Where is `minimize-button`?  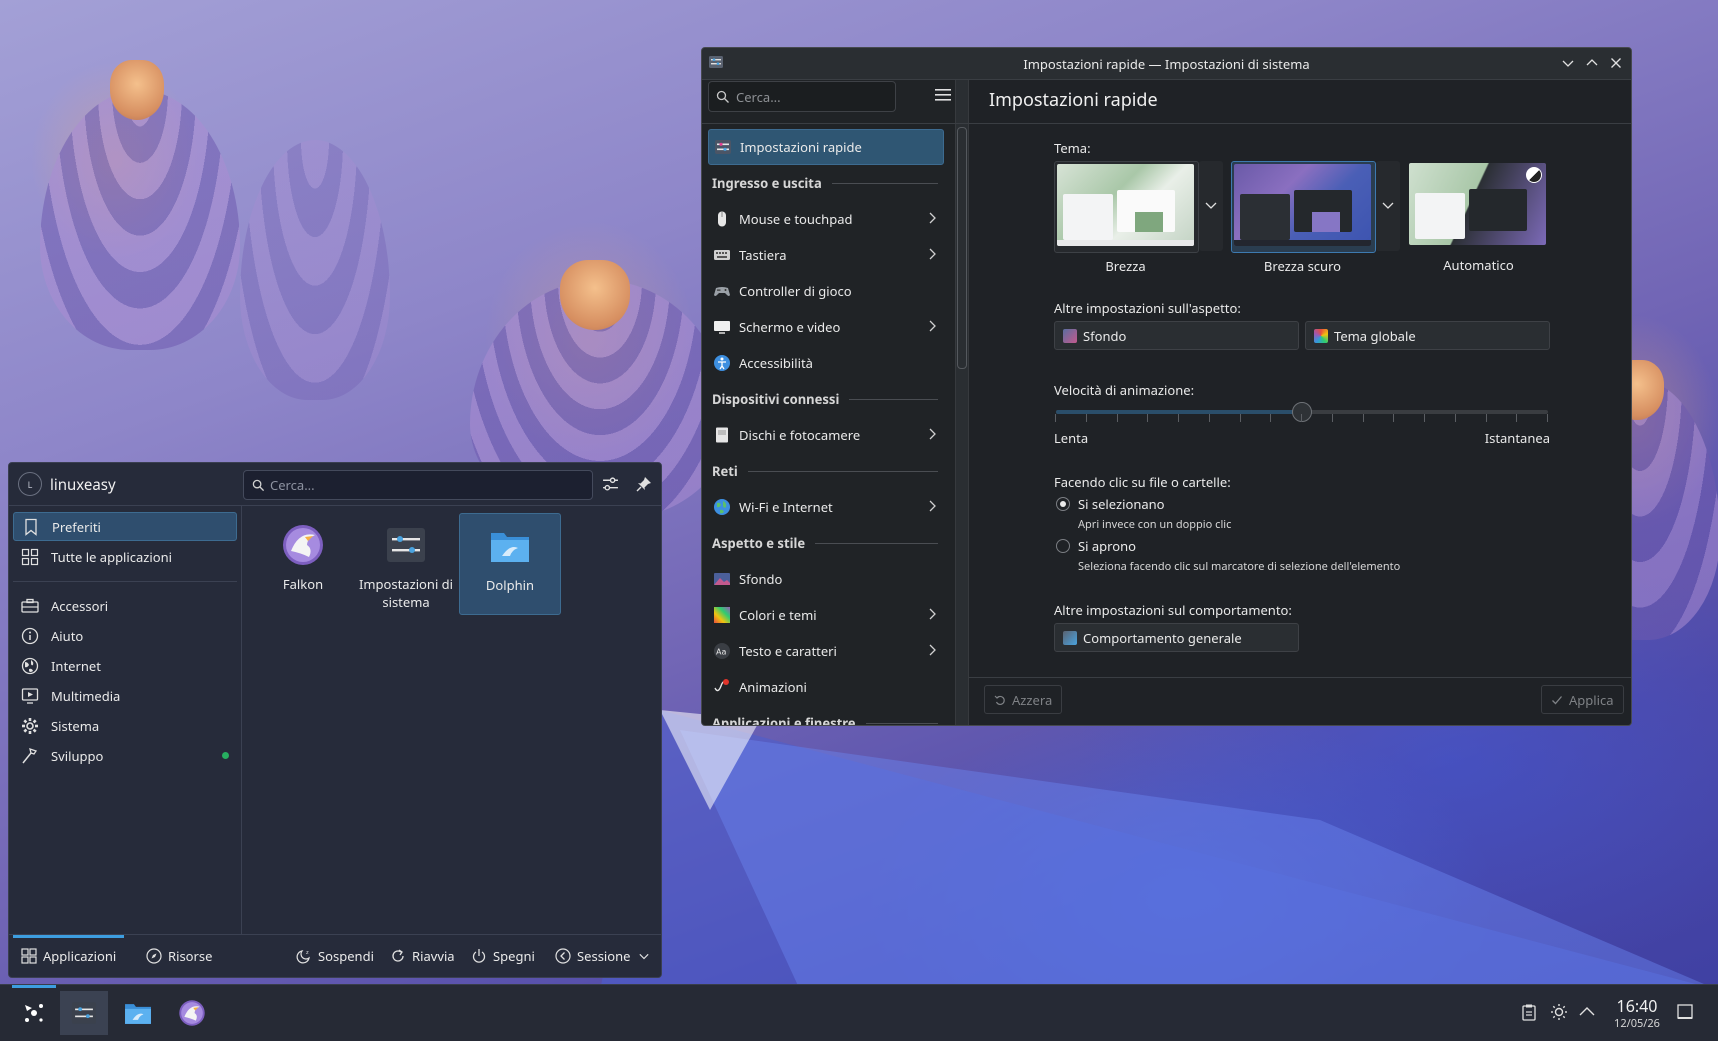
minimize-button is located at coordinates (1568, 63).